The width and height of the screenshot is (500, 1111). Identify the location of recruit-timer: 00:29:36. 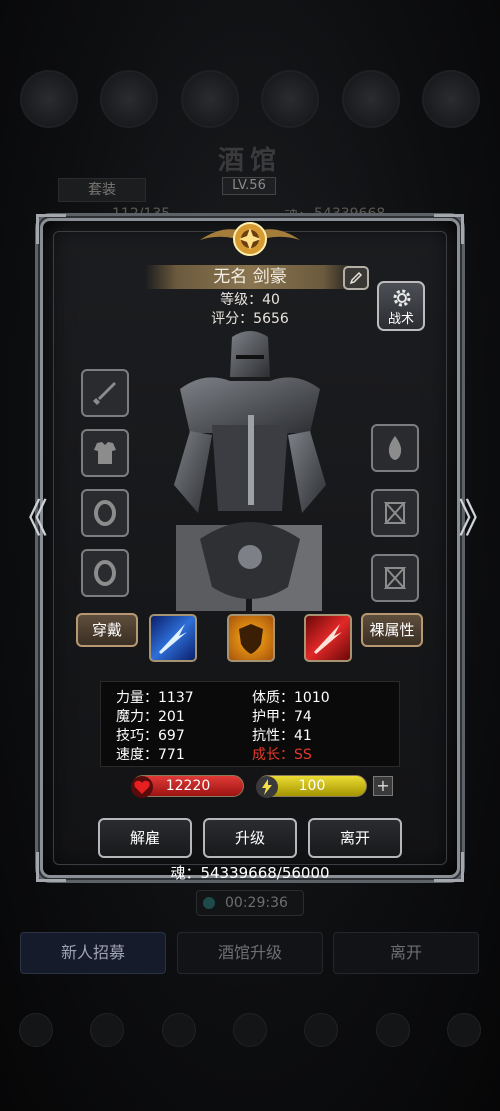
(250, 903).